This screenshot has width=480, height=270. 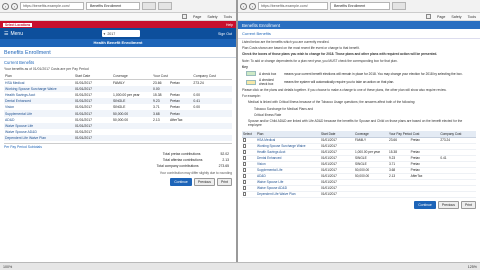 I want to click on checkbox-sample-icon, so click(x=251, y=74).